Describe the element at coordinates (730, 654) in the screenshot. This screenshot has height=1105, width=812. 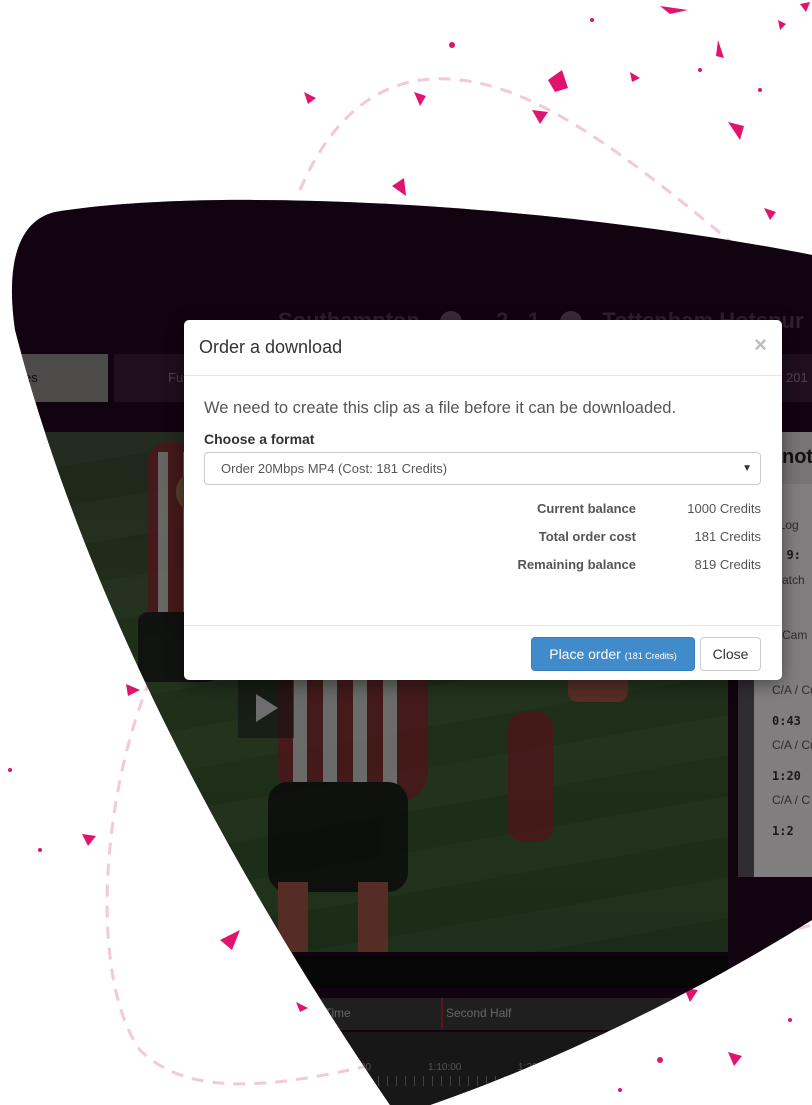
I see `close-button: Close` at that location.